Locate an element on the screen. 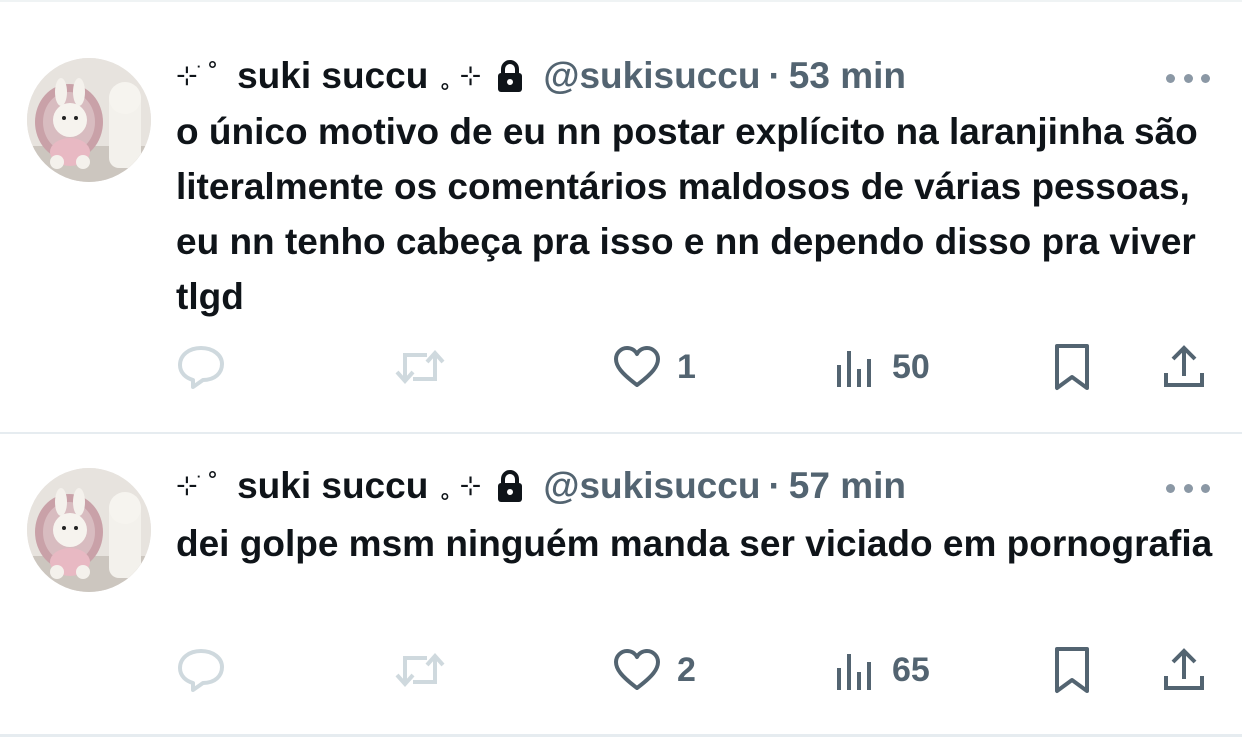  views-button: 50 is located at coordinates (882, 367).